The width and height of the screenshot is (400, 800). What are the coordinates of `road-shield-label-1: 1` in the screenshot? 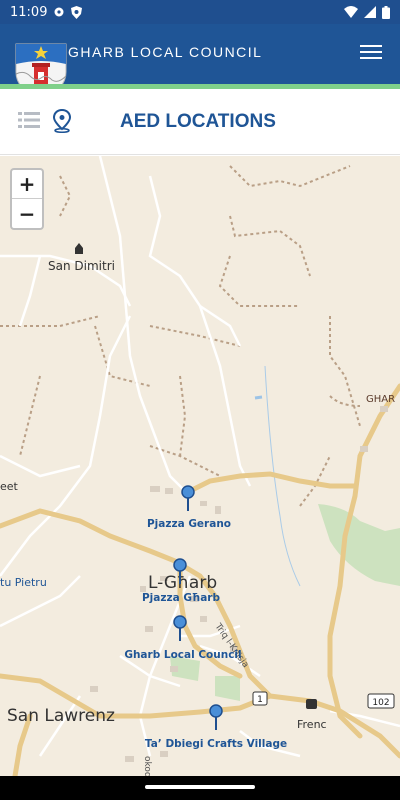 It's located at (260, 700).